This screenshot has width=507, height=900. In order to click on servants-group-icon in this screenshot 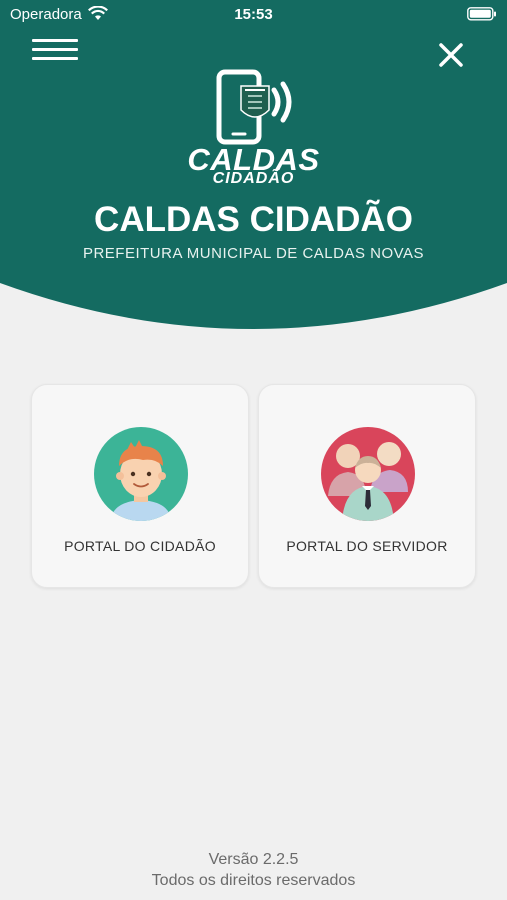, I will do `click(368, 474)`.